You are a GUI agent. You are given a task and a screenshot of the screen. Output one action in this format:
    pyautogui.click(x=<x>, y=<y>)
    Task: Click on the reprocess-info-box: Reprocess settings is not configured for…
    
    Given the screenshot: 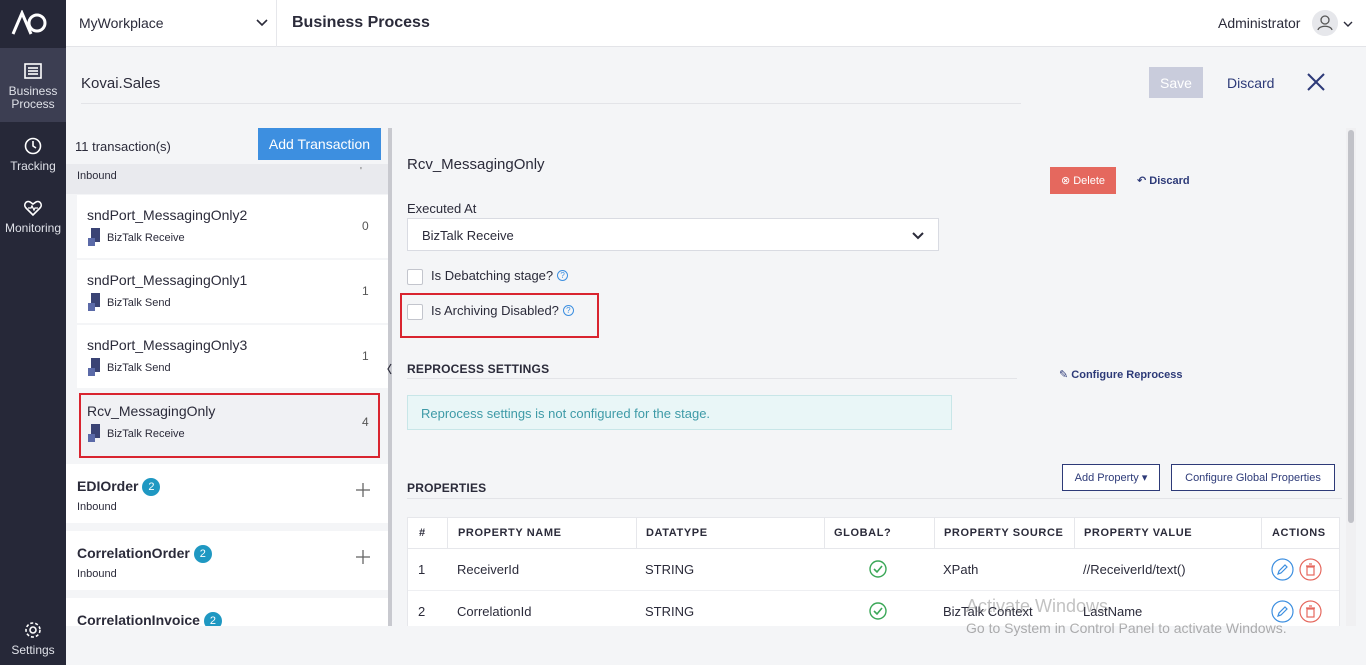 What is the action you would take?
    pyautogui.click(x=679, y=412)
    